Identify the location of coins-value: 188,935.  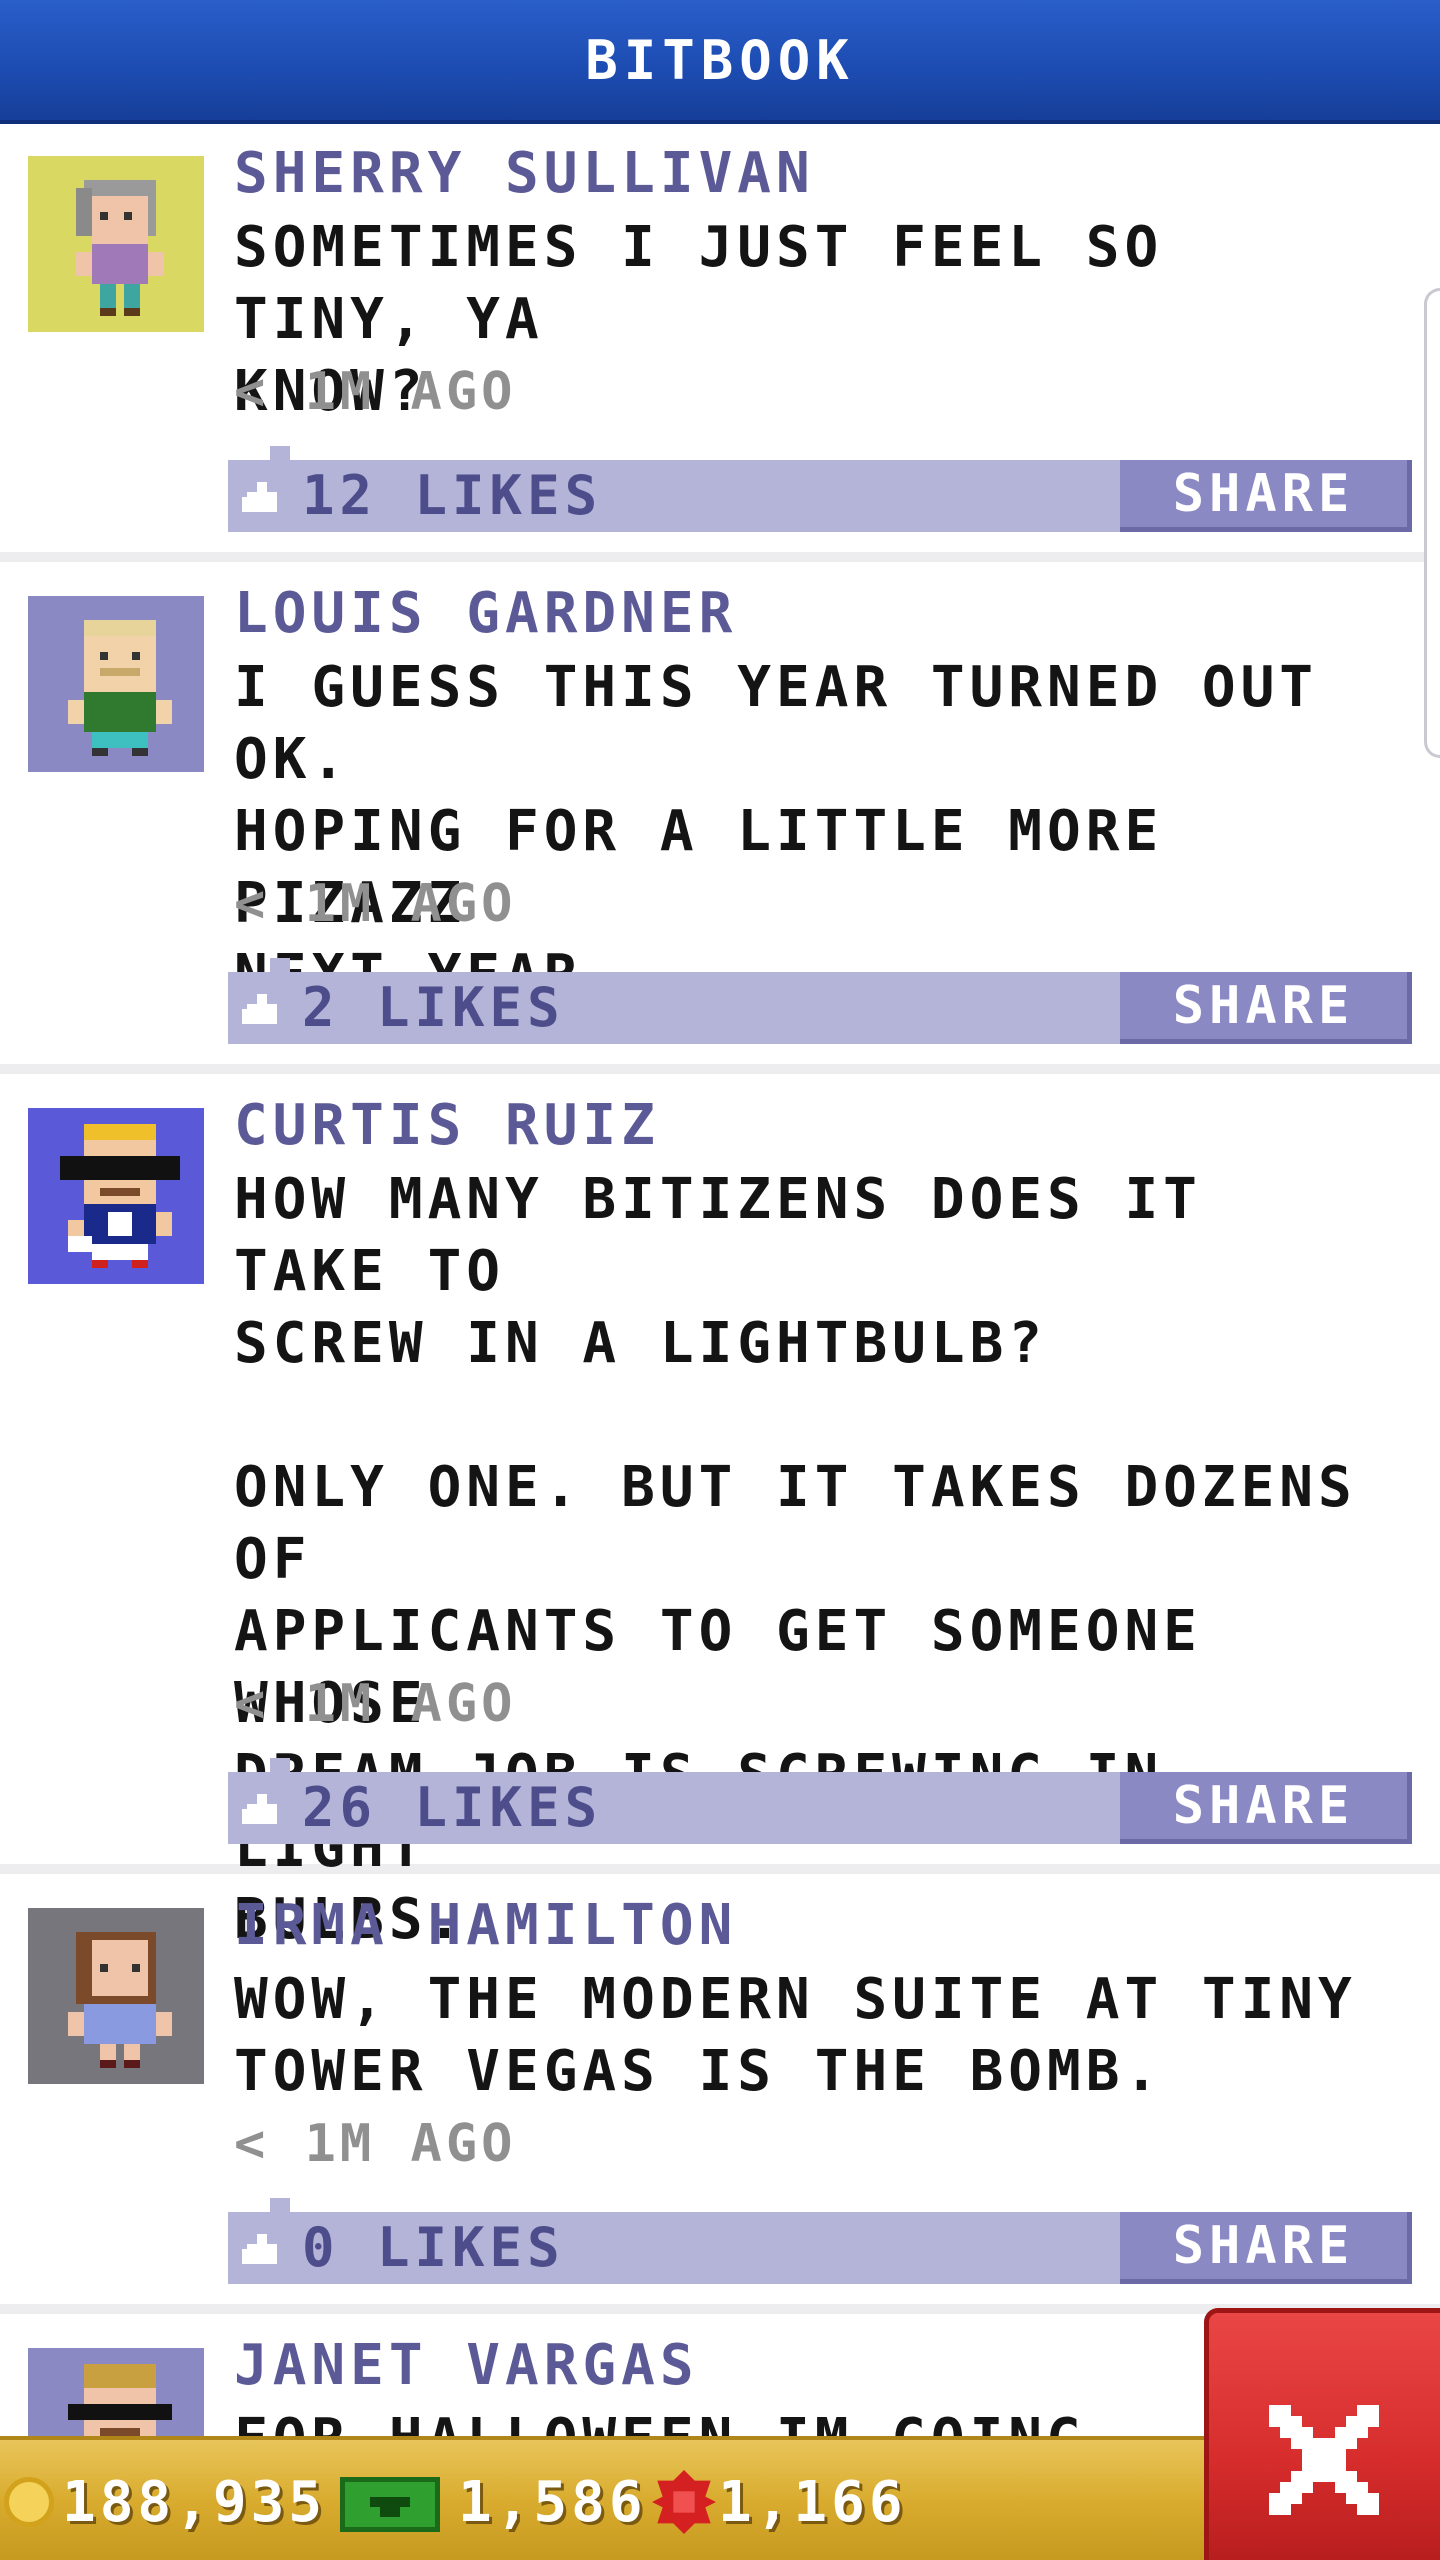
(194, 2502).